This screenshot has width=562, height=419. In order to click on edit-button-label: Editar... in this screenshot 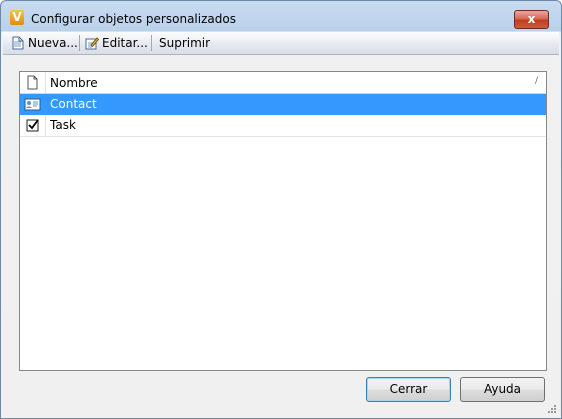, I will do `click(125, 43)`.